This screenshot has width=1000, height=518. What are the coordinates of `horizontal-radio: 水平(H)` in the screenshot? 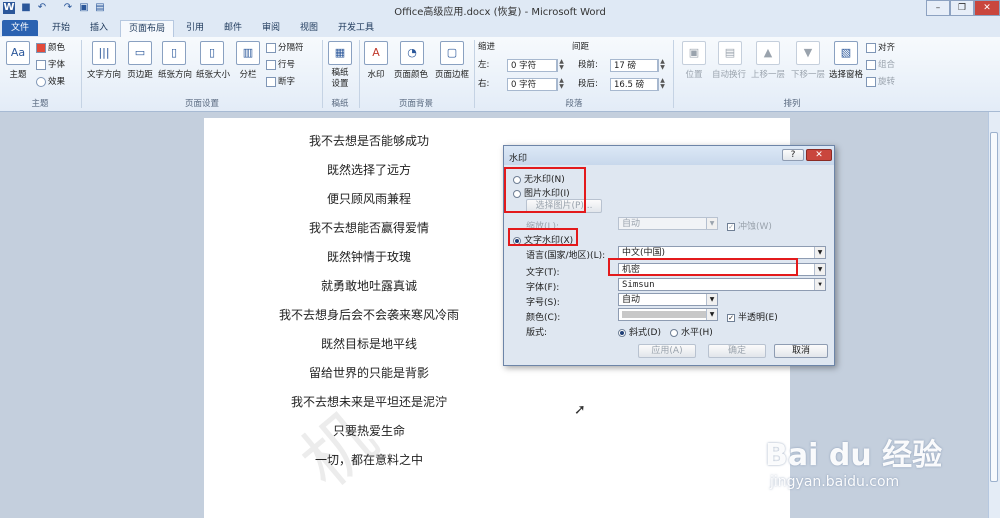 It's located at (691, 331).